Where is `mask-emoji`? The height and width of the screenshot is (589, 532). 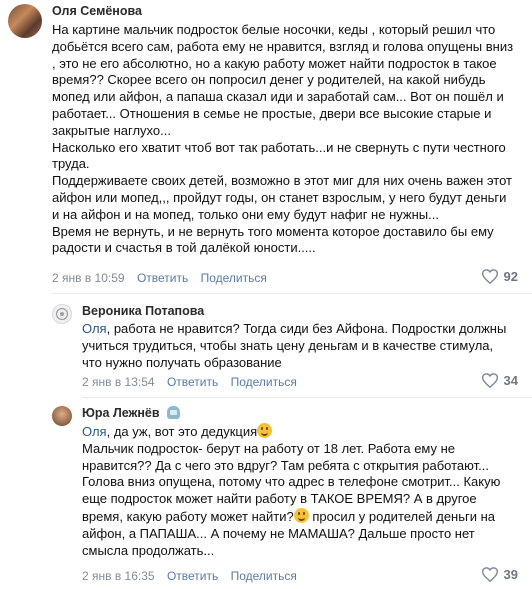 mask-emoji is located at coordinates (174, 412).